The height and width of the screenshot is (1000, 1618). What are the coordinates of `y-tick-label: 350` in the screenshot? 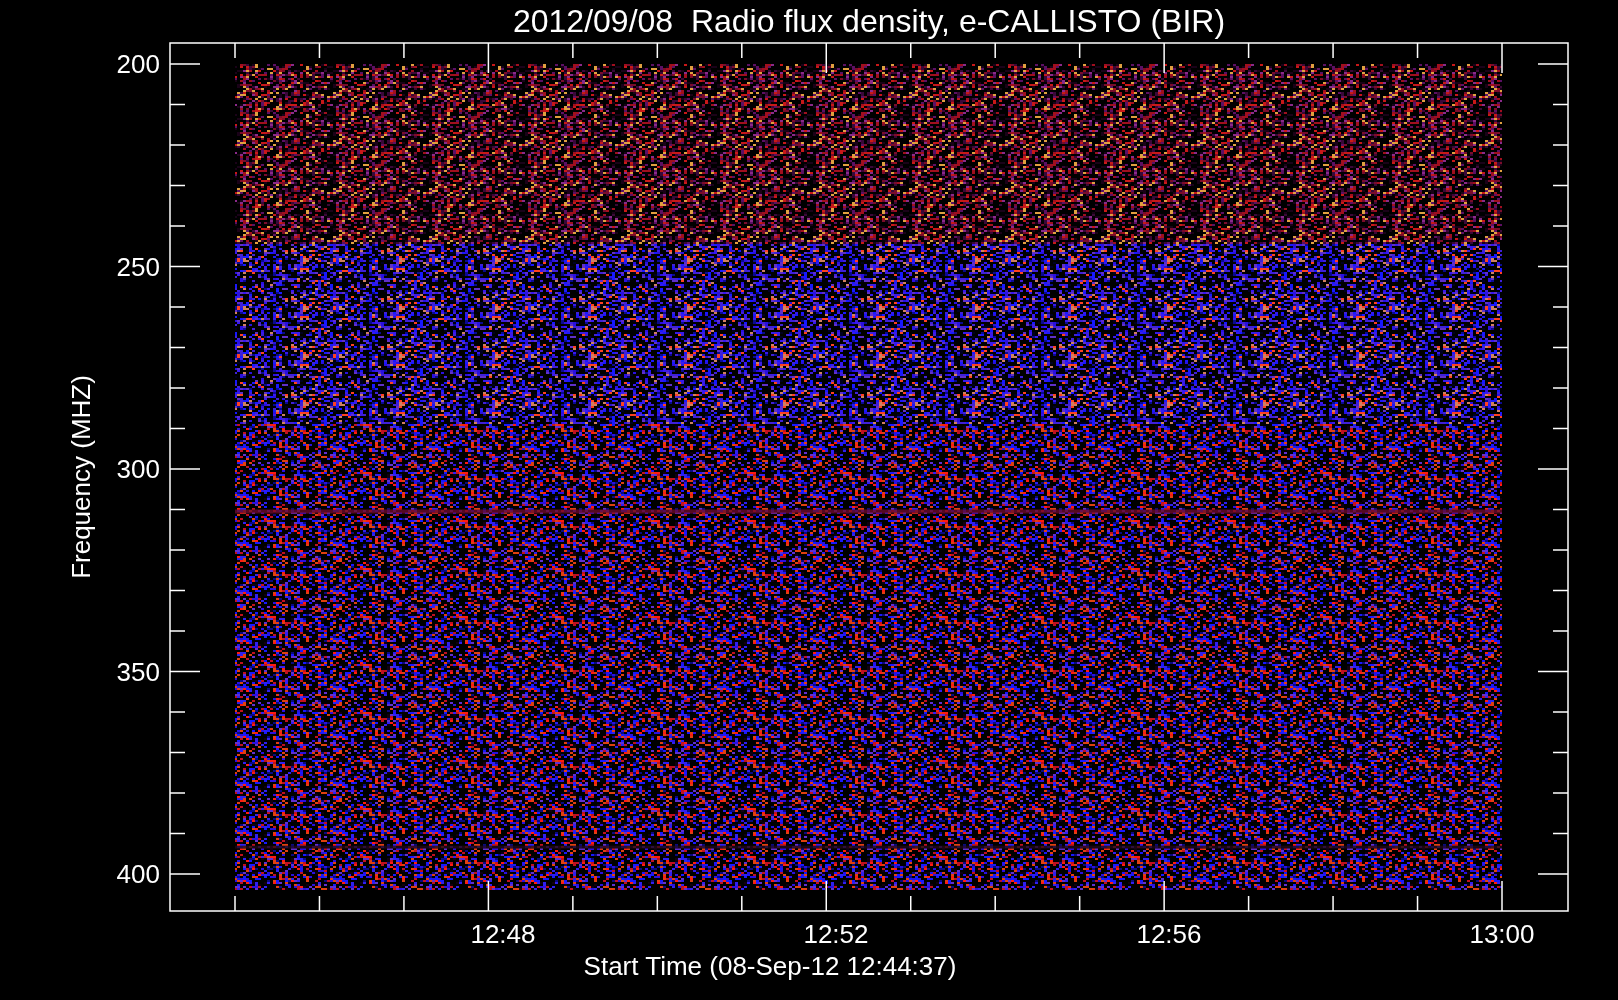 It's located at (138, 671).